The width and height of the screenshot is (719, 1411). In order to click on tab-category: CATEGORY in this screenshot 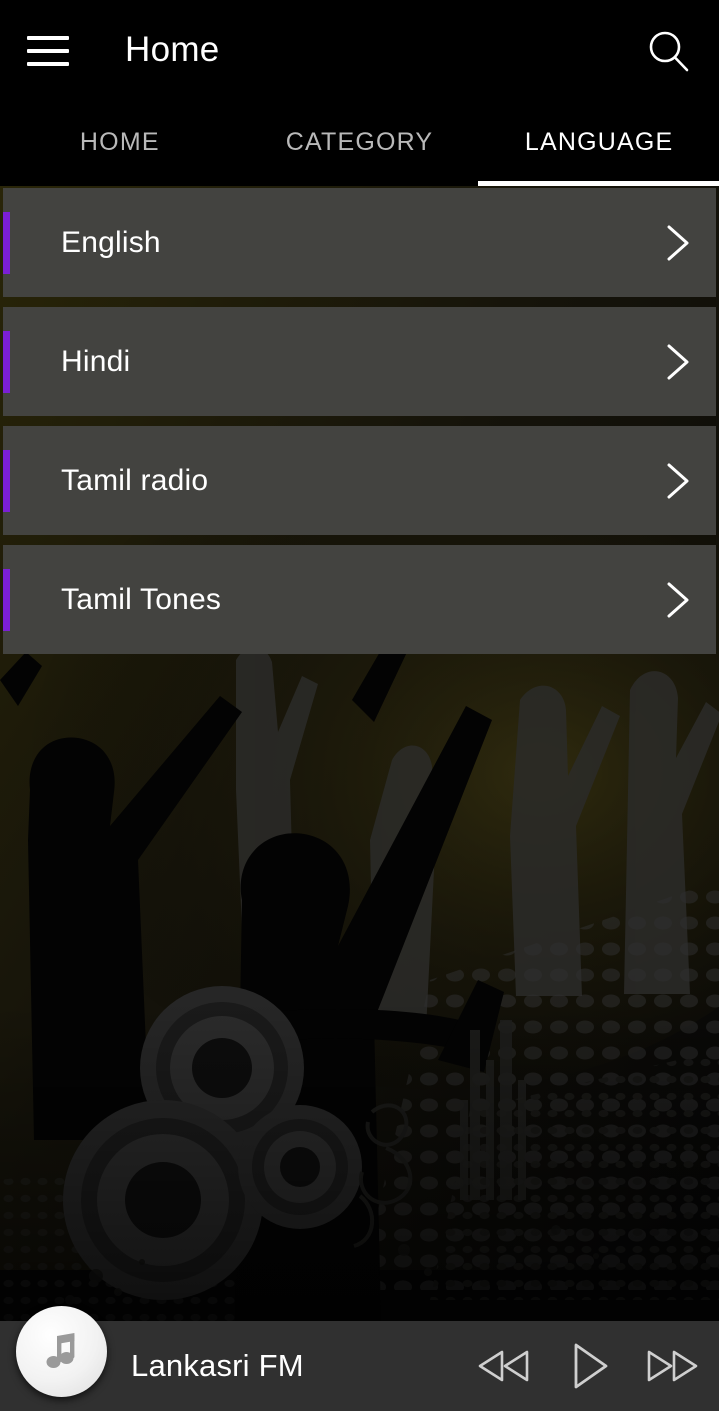, I will do `click(360, 142)`.